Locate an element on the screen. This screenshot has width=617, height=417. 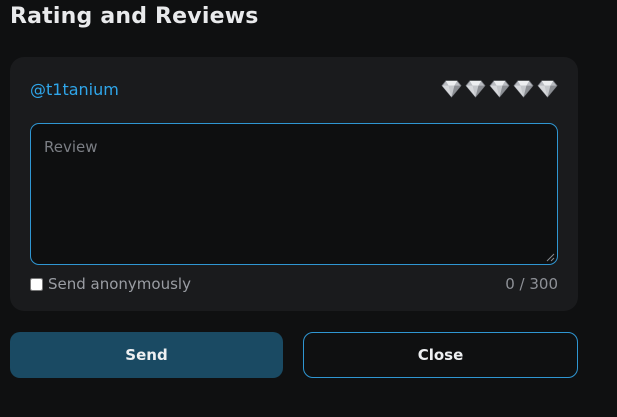
send-button: Send is located at coordinates (146, 355).